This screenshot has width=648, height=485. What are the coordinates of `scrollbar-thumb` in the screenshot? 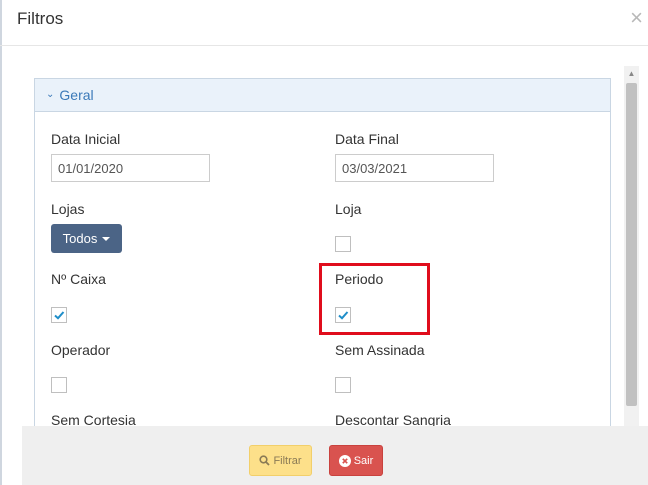 It's located at (631, 244).